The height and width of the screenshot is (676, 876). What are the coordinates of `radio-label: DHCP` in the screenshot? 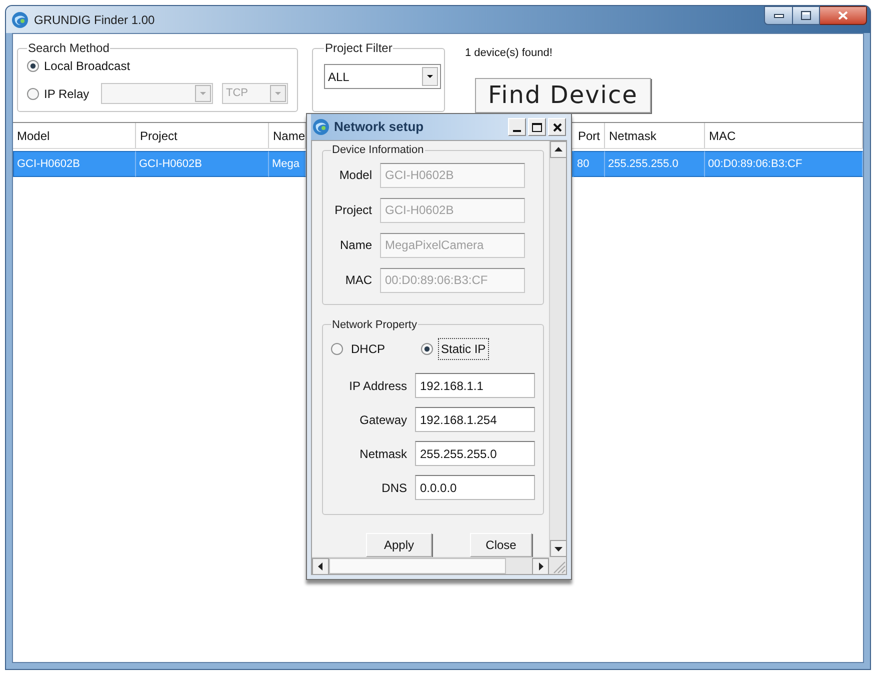 It's located at (368, 349).